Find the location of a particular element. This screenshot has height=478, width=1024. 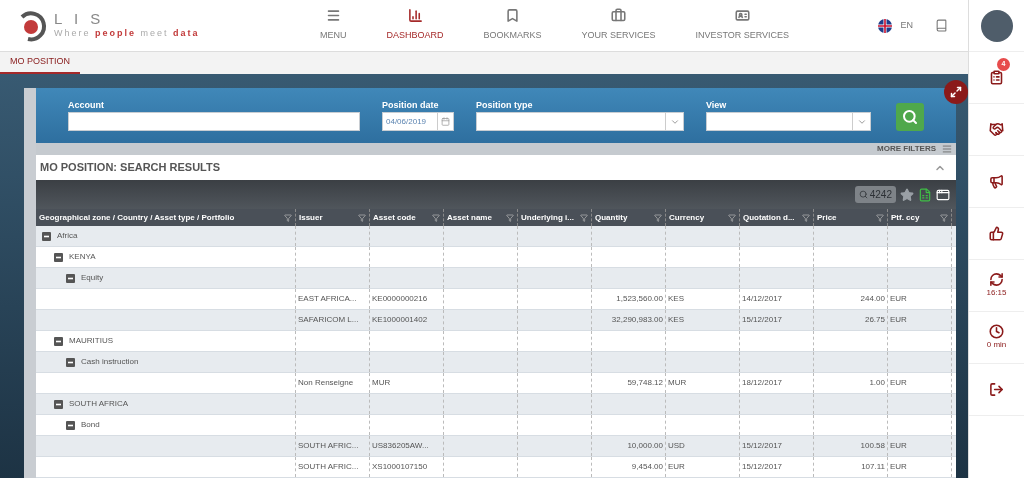

results-title: MO POSITION: SEARCH RESULTS is located at coordinates (130, 168).